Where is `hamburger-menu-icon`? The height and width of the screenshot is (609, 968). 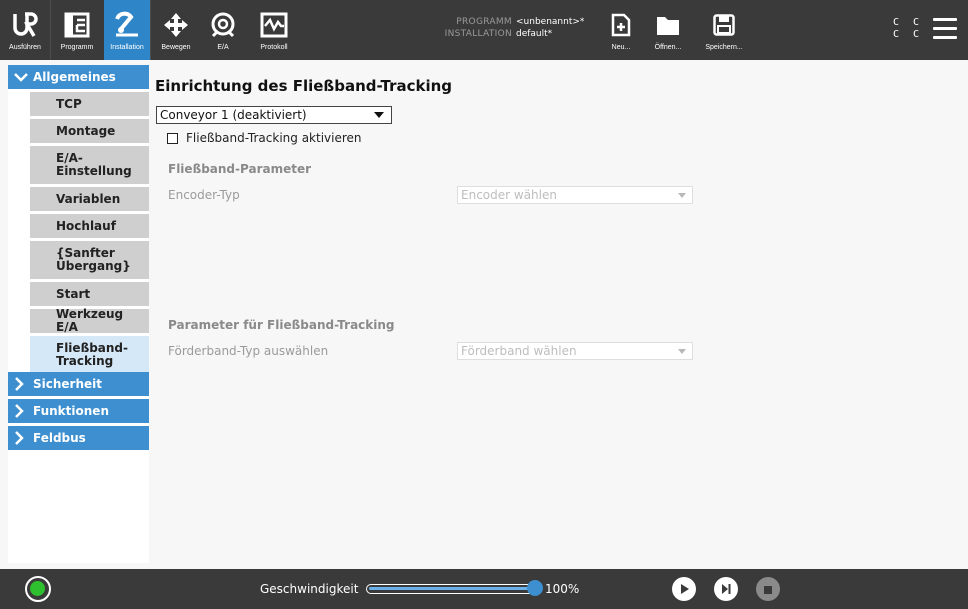
hamburger-menu-icon is located at coordinates (945, 29).